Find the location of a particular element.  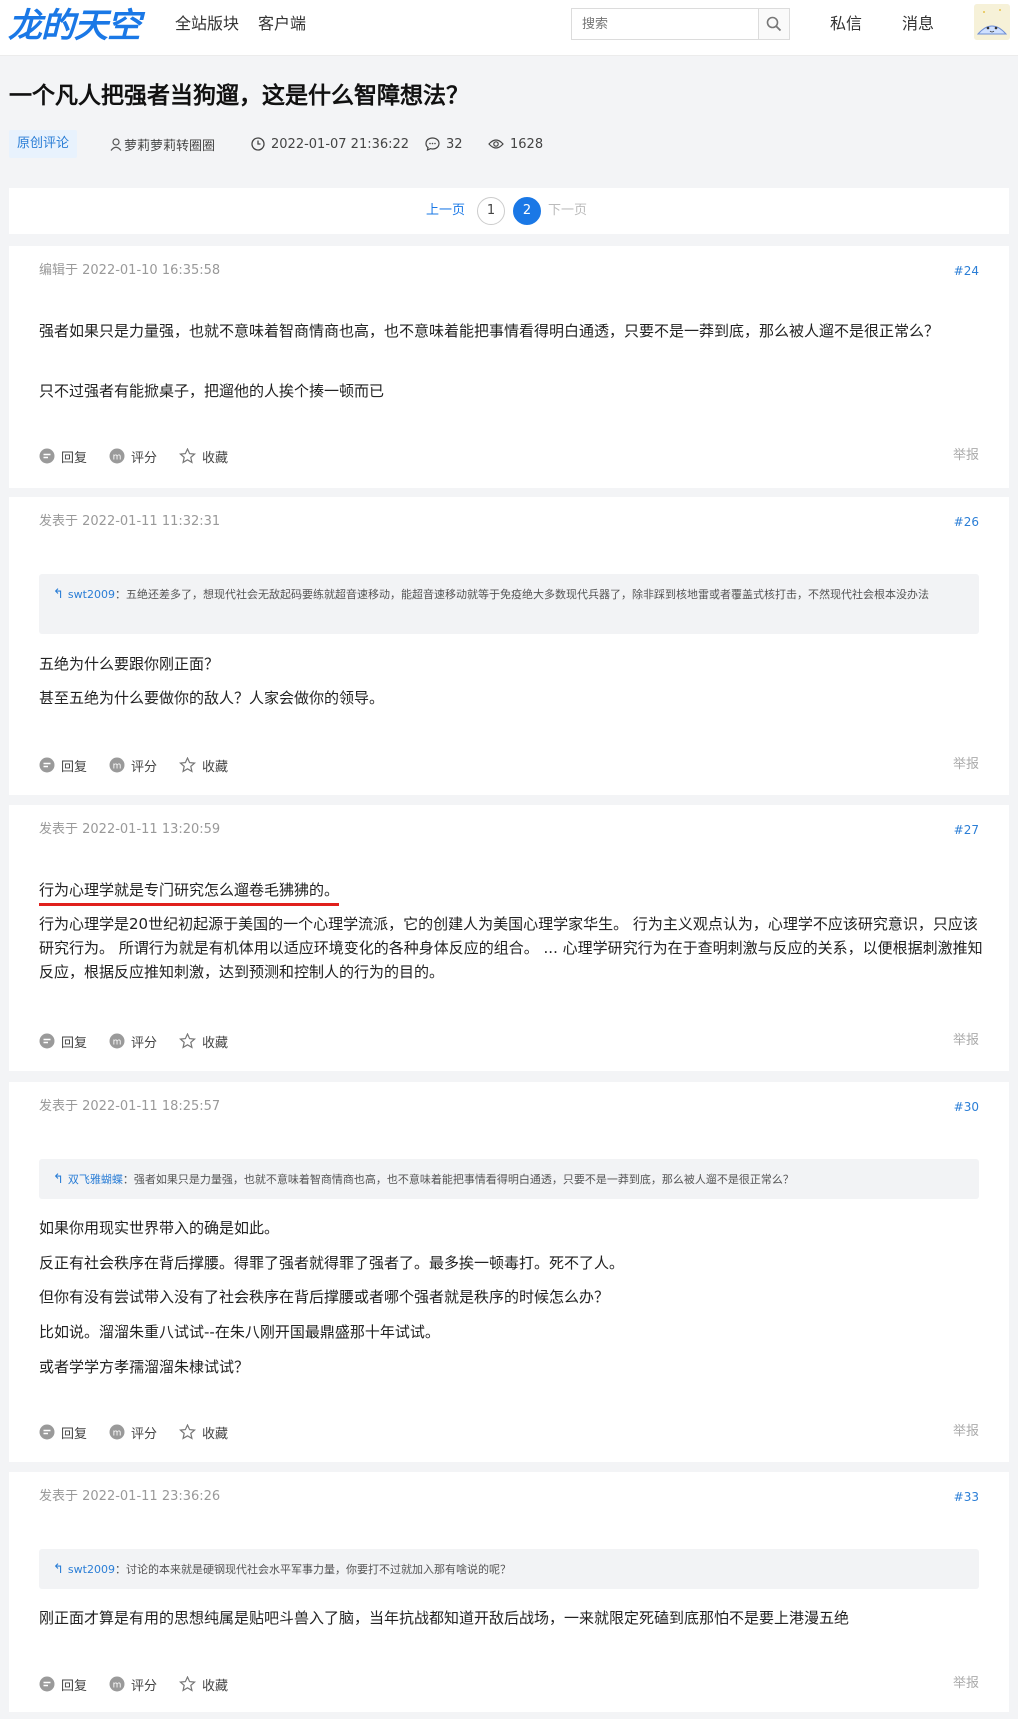

post-floor-number: #24 is located at coordinates (966, 271).